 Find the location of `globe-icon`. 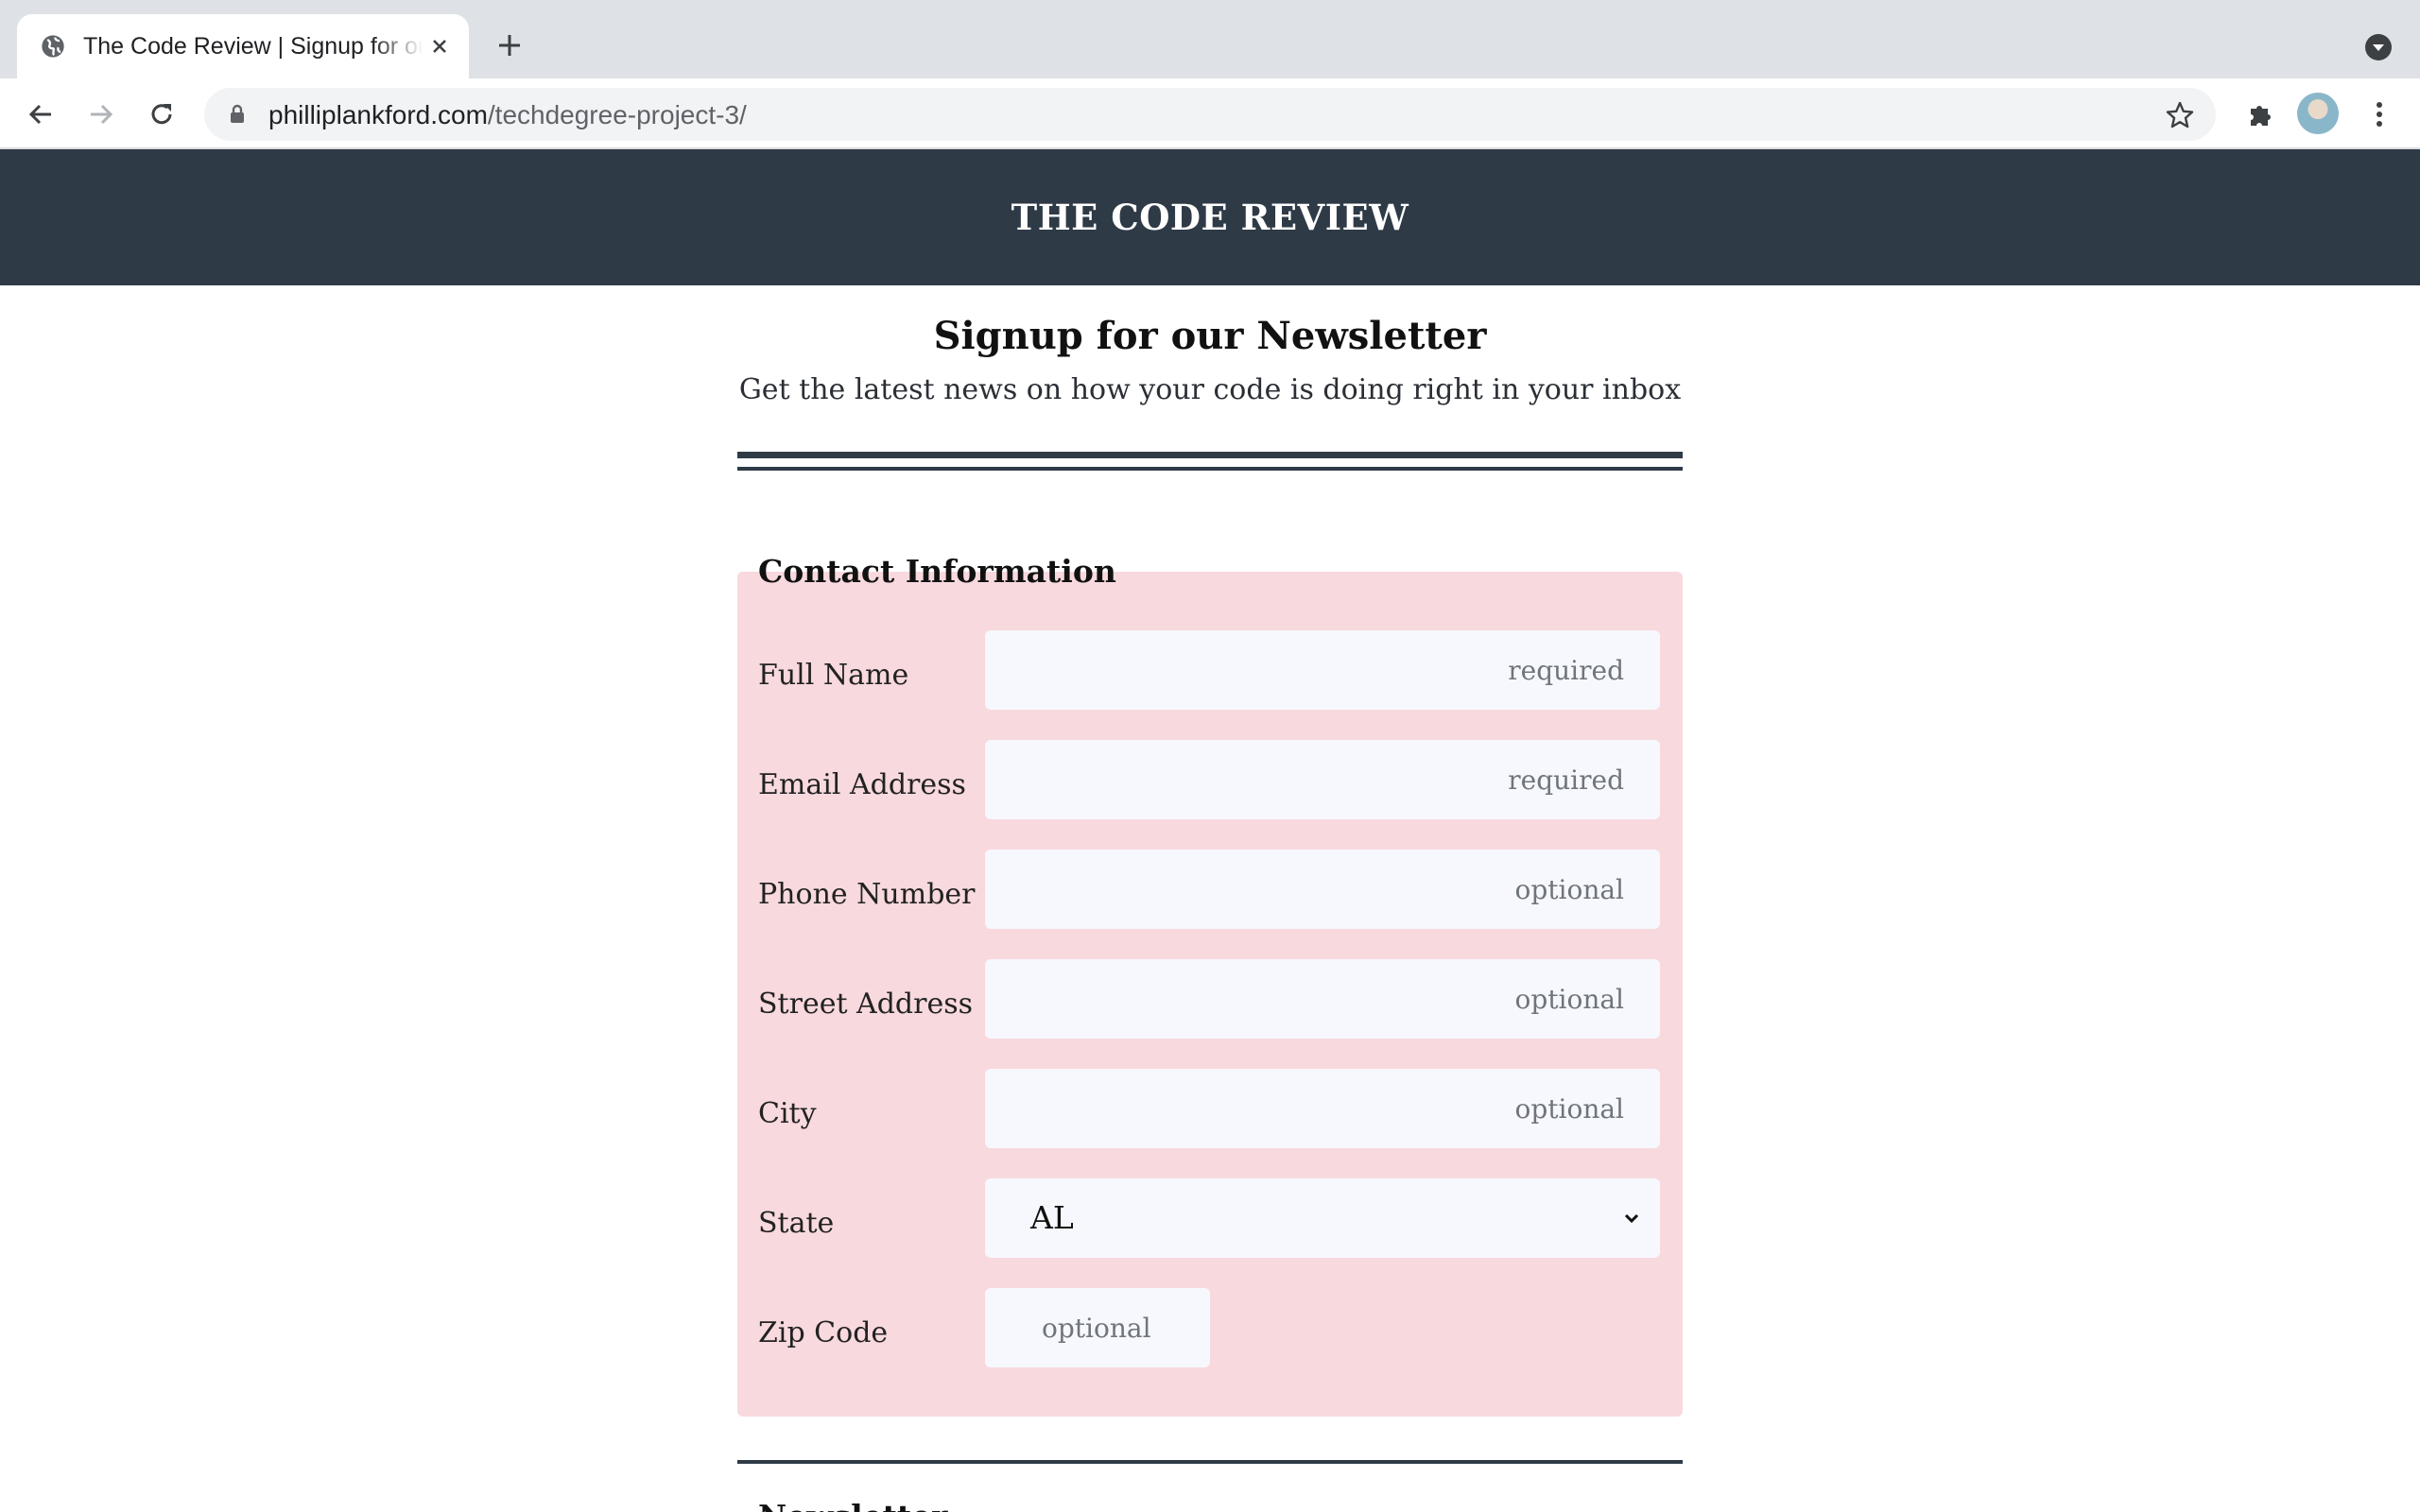

globe-icon is located at coordinates (53, 46).